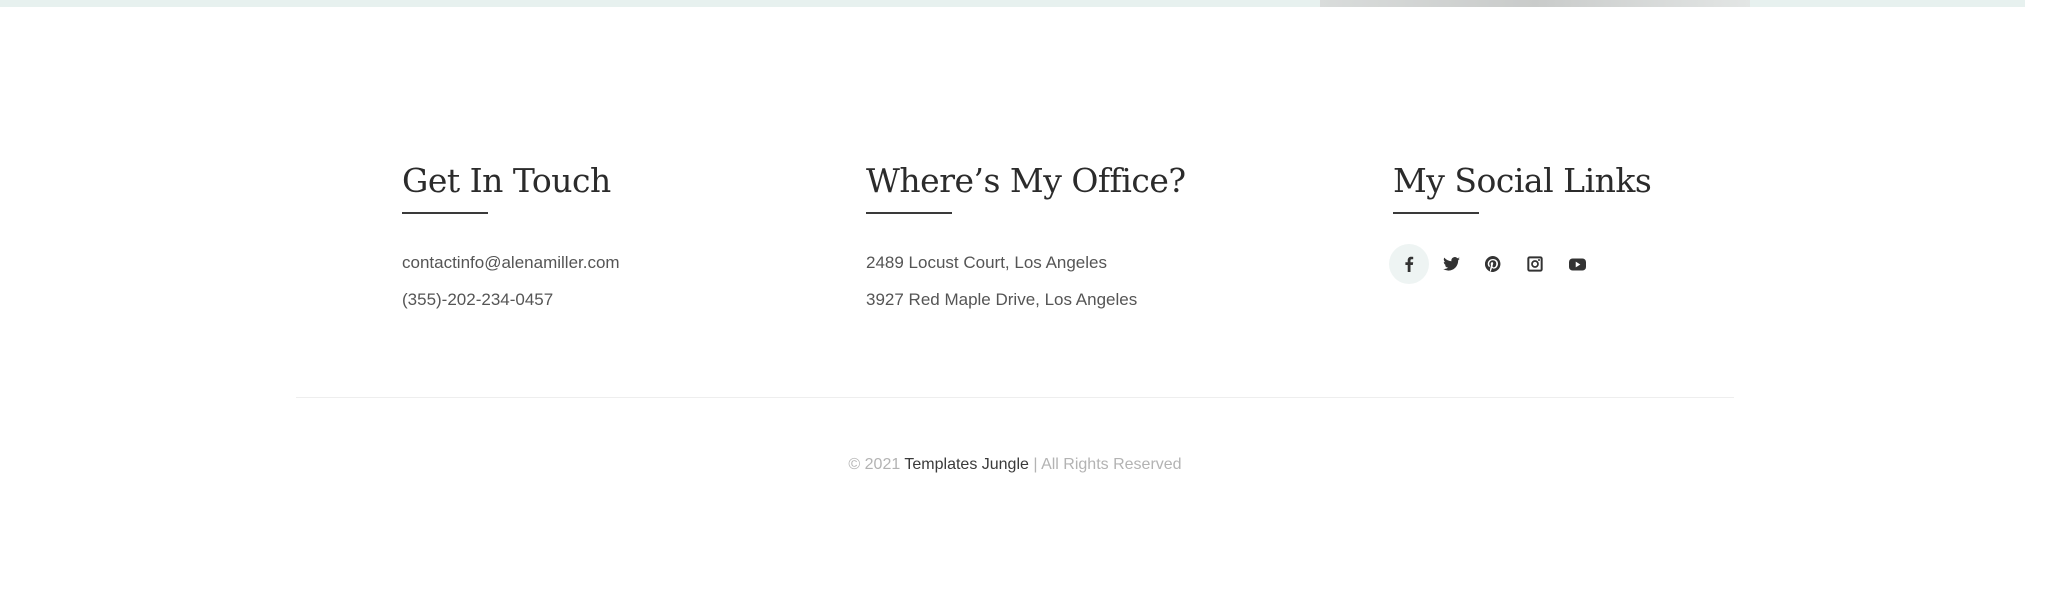 The width and height of the screenshot is (2070, 590). I want to click on office-address-2: 3927 Red Maple Drive, Los Angeles, so click(1002, 299).